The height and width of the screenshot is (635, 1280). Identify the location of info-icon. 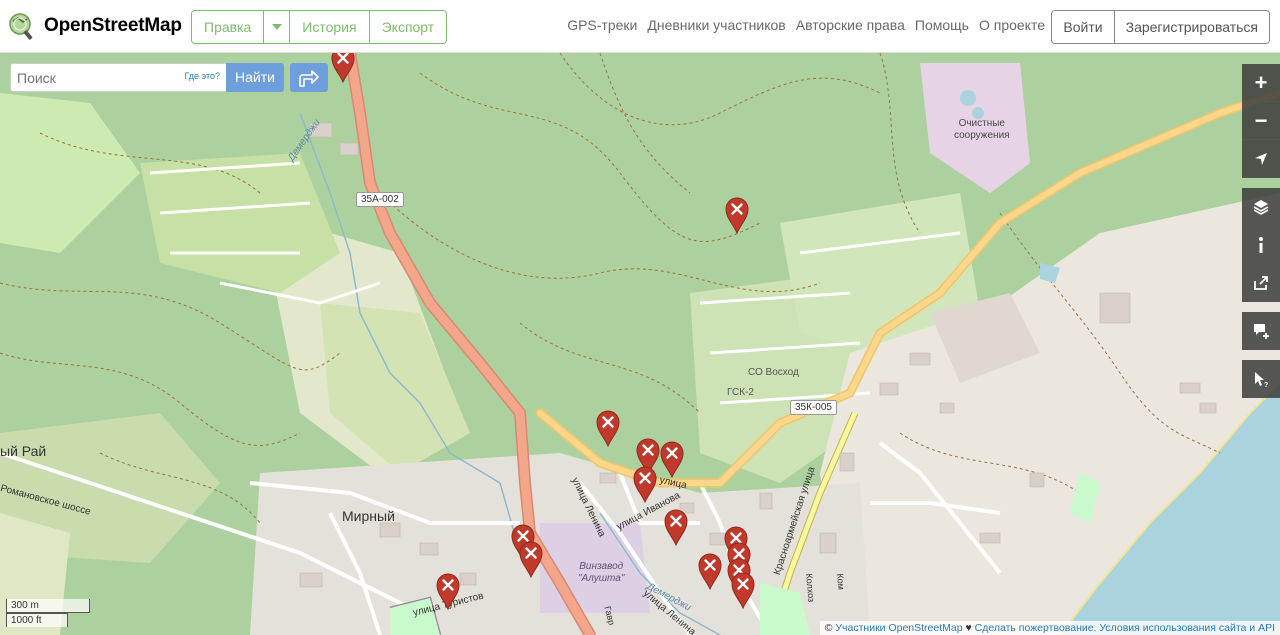
(1261, 244).